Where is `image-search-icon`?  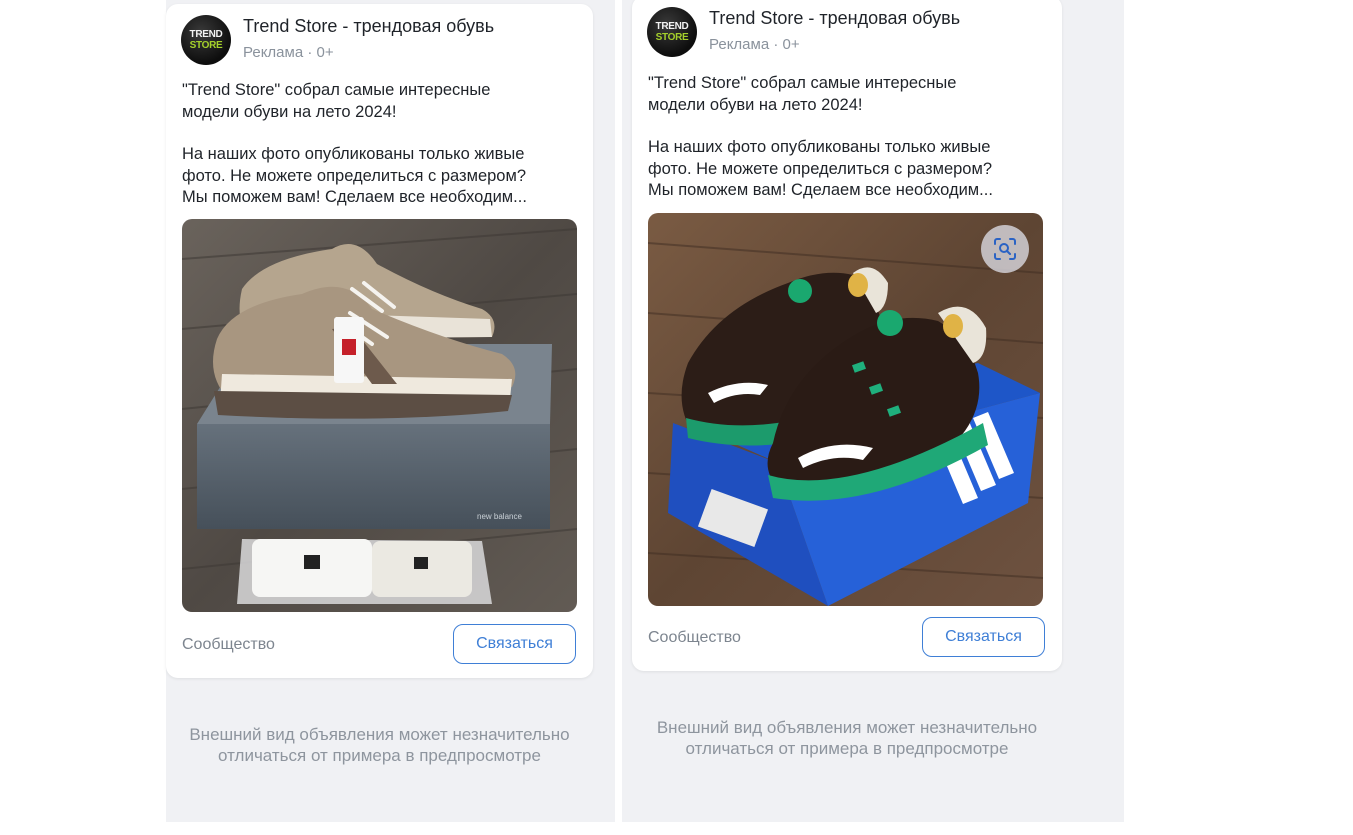
image-search-icon is located at coordinates (1005, 249).